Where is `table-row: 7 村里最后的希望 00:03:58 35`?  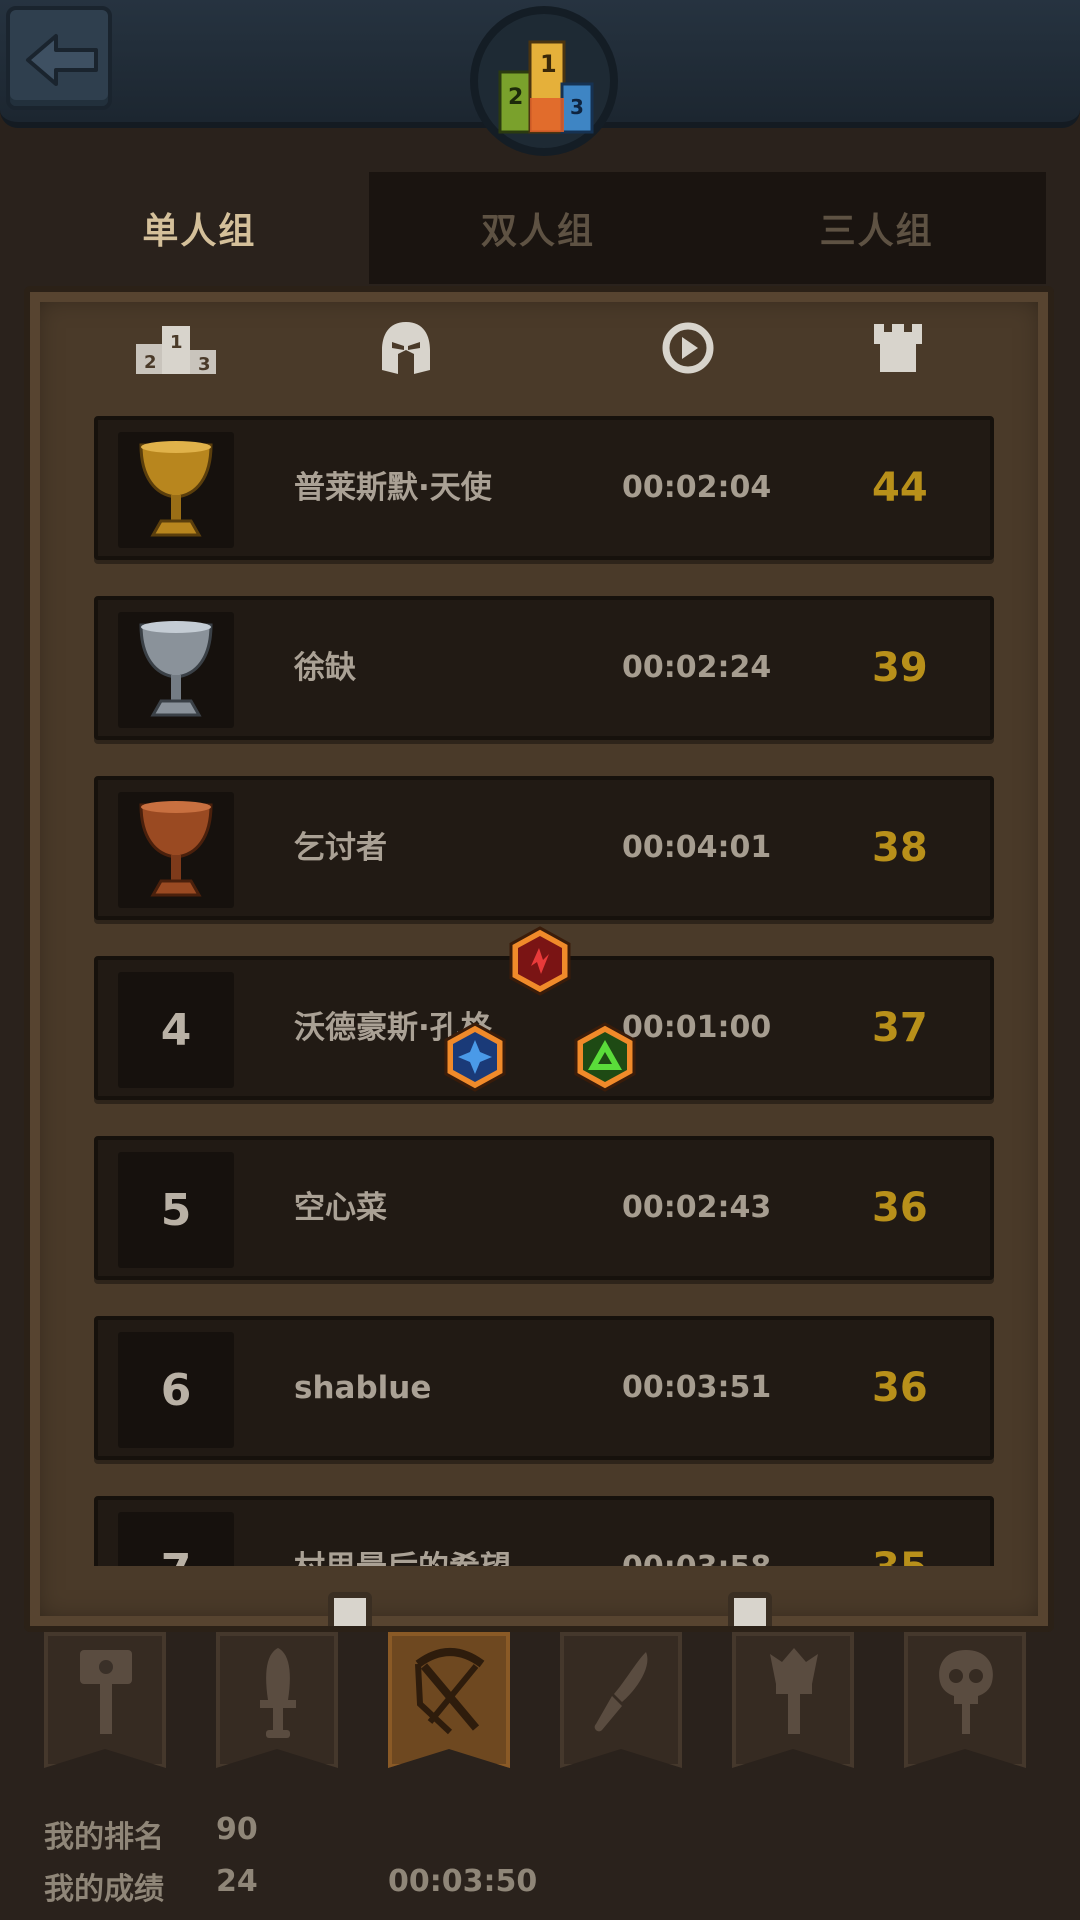
table-row: 7 村里最后的希望 00:03:58 35 is located at coordinates (544, 1531).